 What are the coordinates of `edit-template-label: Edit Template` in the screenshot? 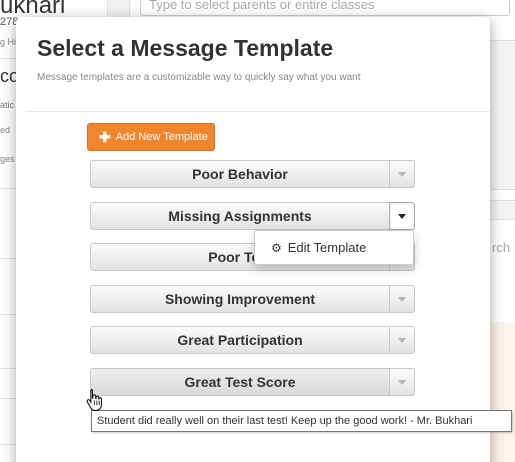 It's located at (327, 247).